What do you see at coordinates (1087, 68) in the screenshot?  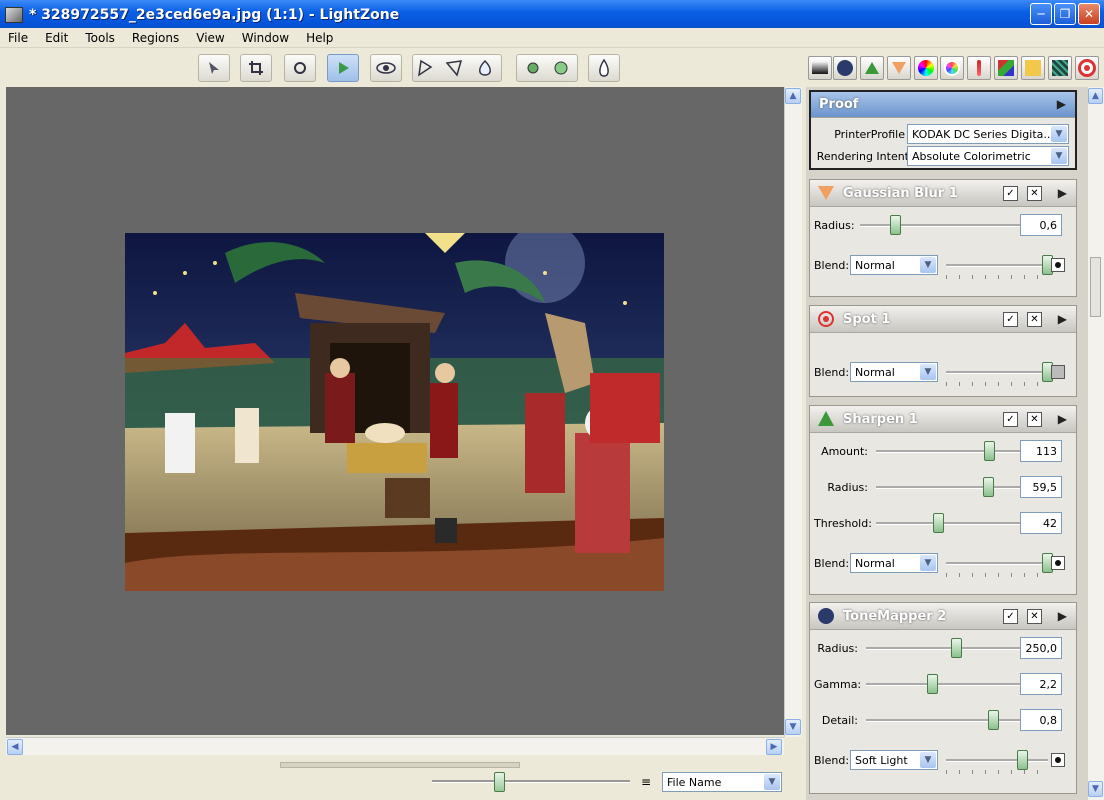 I see `spot-icon` at bounding box center [1087, 68].